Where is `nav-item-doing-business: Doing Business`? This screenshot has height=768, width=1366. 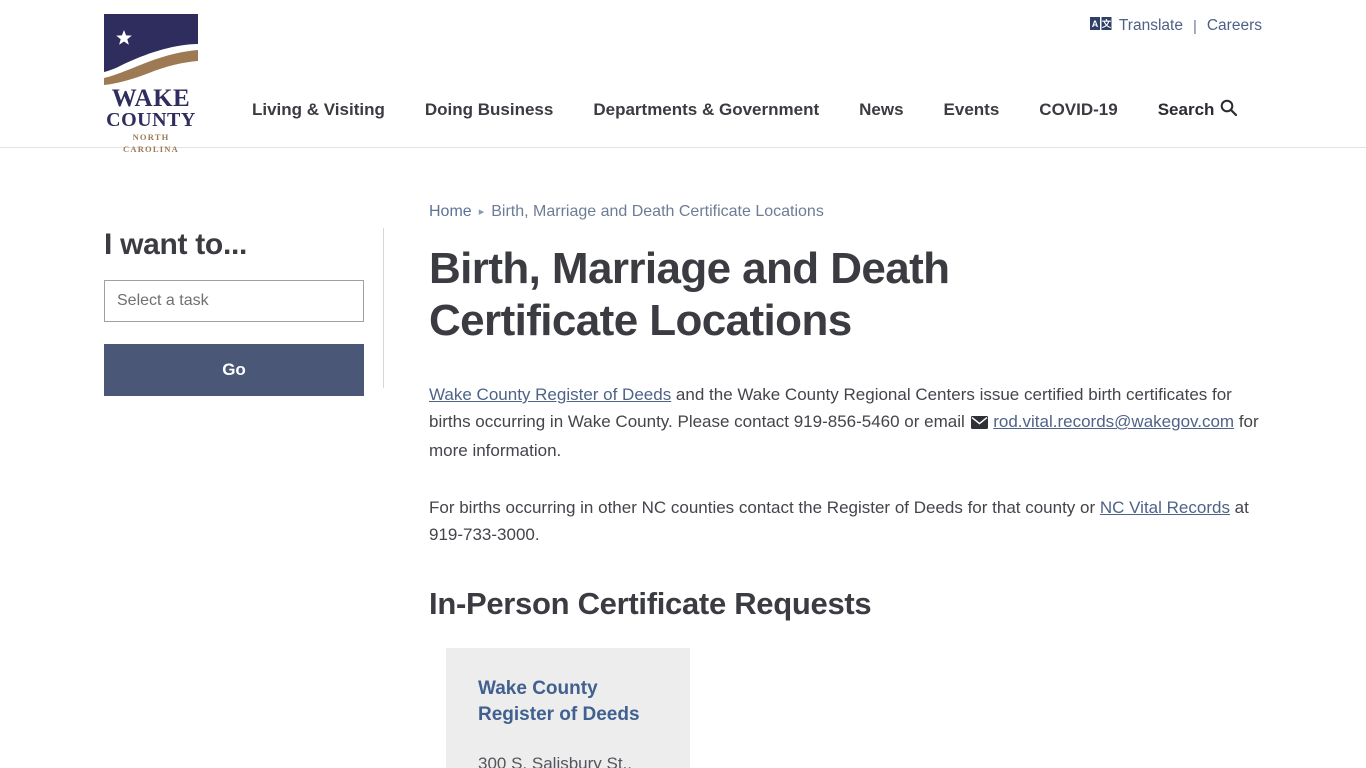 nav-item-doing-business: Doing Business is located at coordinates (489, 110).